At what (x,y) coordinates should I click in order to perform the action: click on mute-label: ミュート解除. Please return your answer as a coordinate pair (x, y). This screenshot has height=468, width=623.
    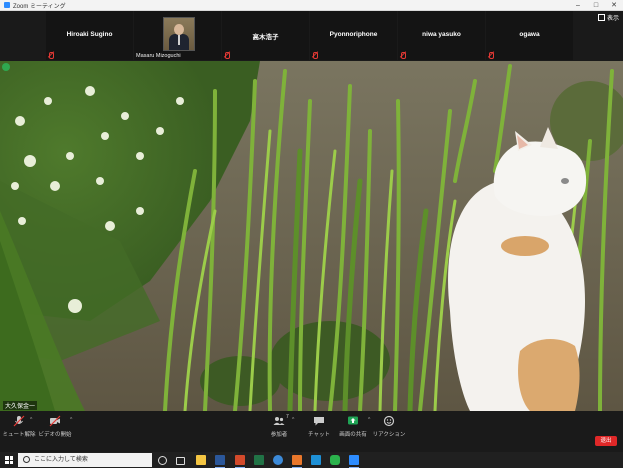
    Looking at the image, I should click on (19, 435).